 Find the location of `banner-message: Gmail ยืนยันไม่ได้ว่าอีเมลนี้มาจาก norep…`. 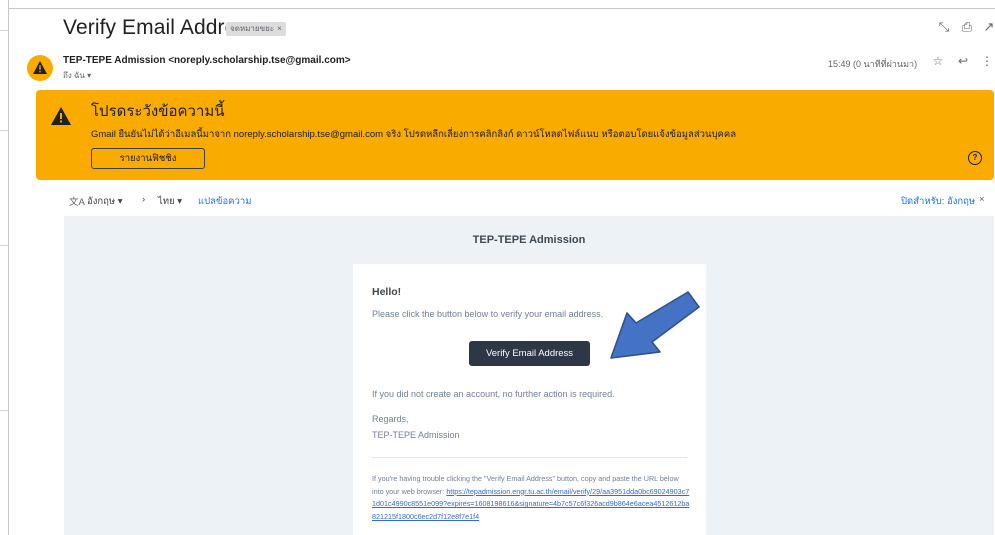

banner-message: Gmail ยืนยันไม่ได้ว่าอีเมลนี้มาจาก norep… is located at coordinates (414, 134).